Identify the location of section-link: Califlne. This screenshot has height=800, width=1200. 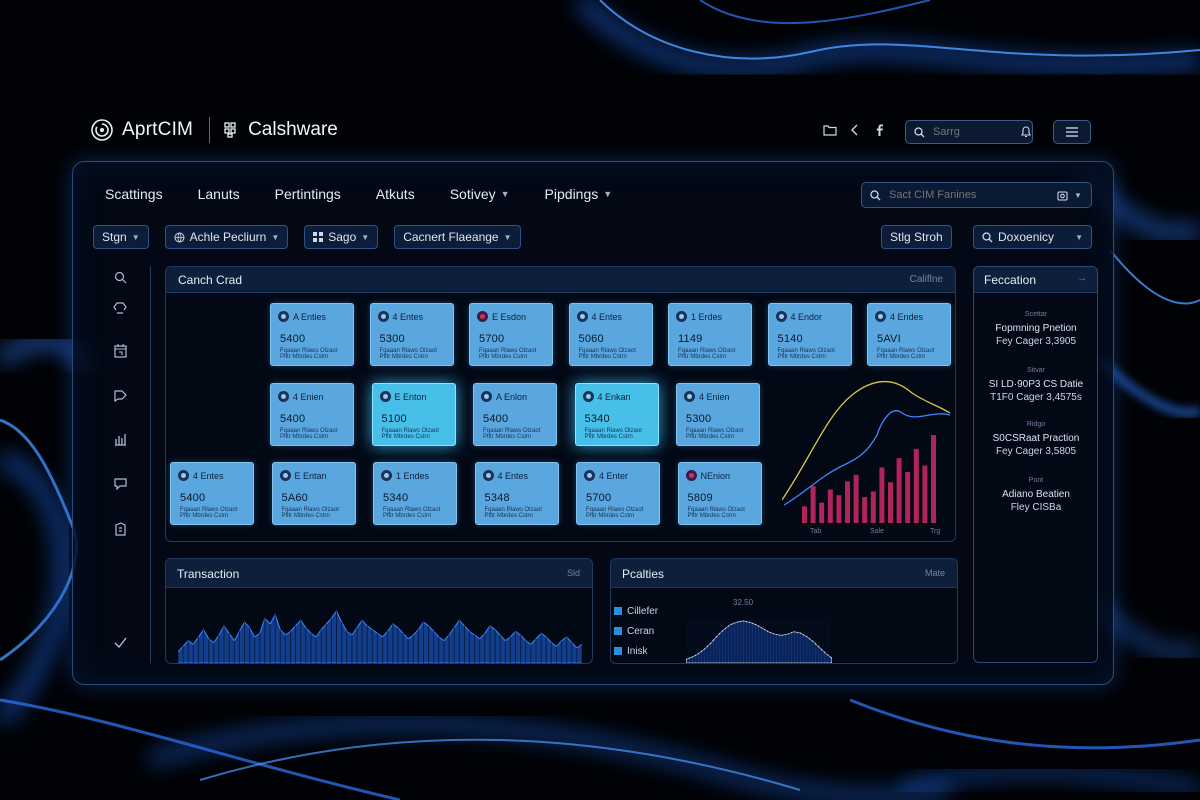
(926, 279).